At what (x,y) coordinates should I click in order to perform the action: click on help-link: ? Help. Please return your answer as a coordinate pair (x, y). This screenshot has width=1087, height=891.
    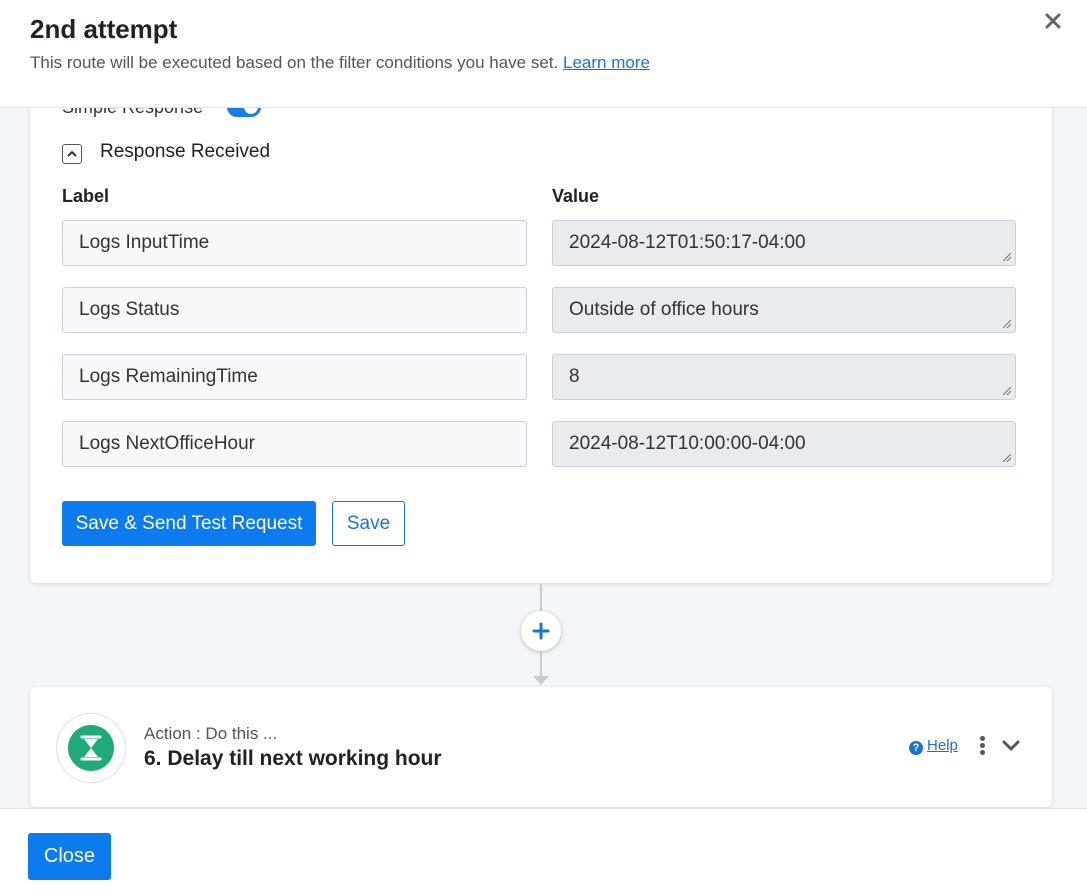
    Looking at the image, I should click on (933, 746).